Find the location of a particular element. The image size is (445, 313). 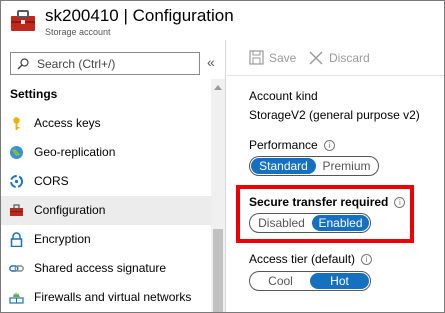

sidebar-item-shared-access-signature: Shared access signature is located at coordinates (106, 268).